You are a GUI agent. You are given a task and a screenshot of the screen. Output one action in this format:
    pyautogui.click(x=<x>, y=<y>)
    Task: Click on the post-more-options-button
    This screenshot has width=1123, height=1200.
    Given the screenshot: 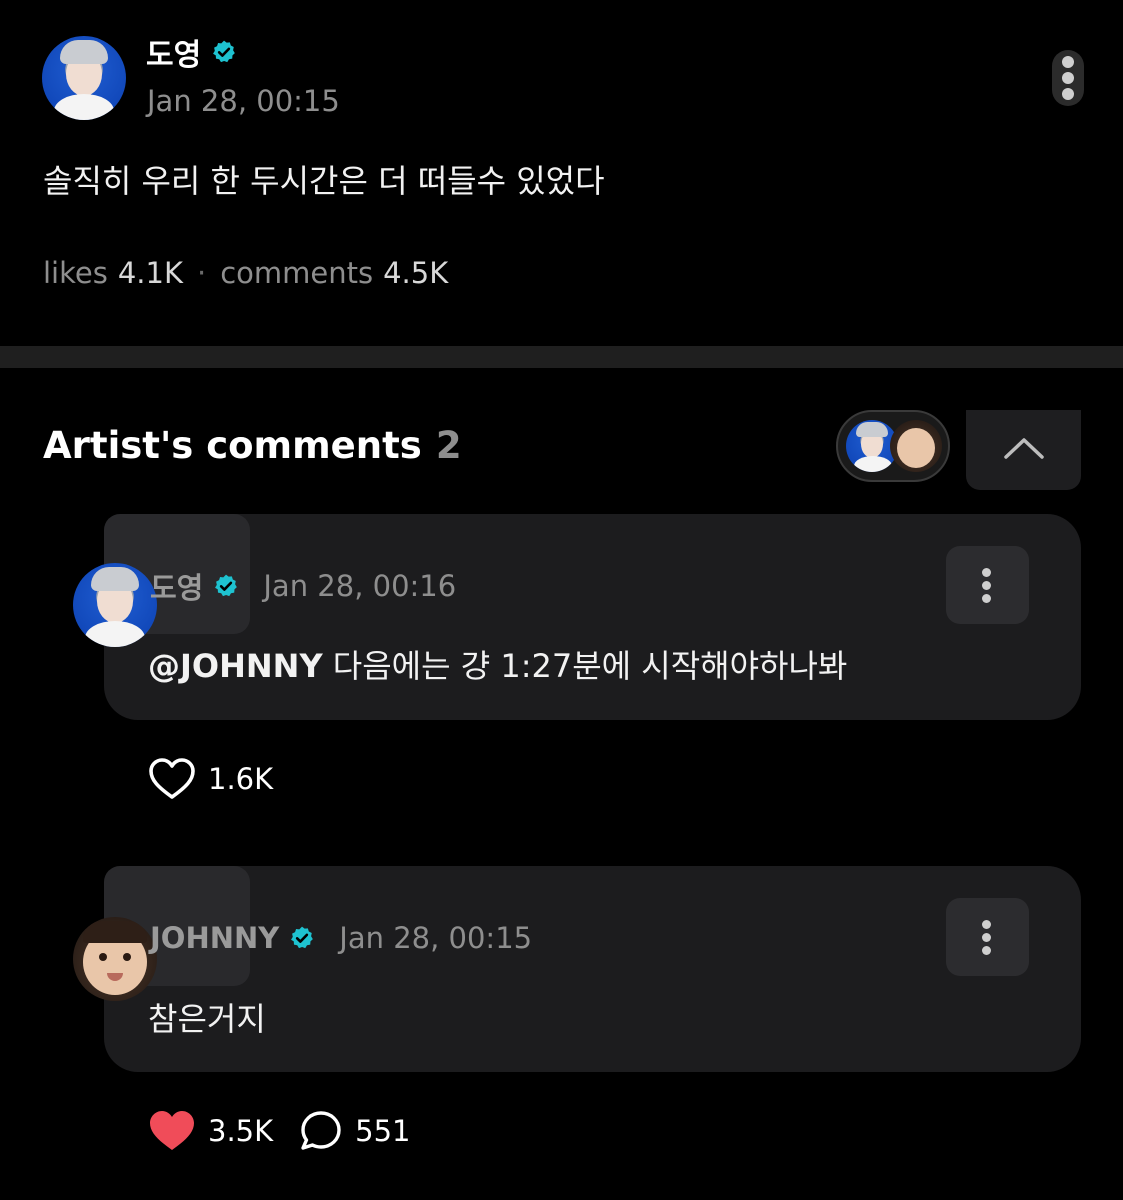 What is the action you would take?
    pyautogui.click(x=1068, y=78)
    